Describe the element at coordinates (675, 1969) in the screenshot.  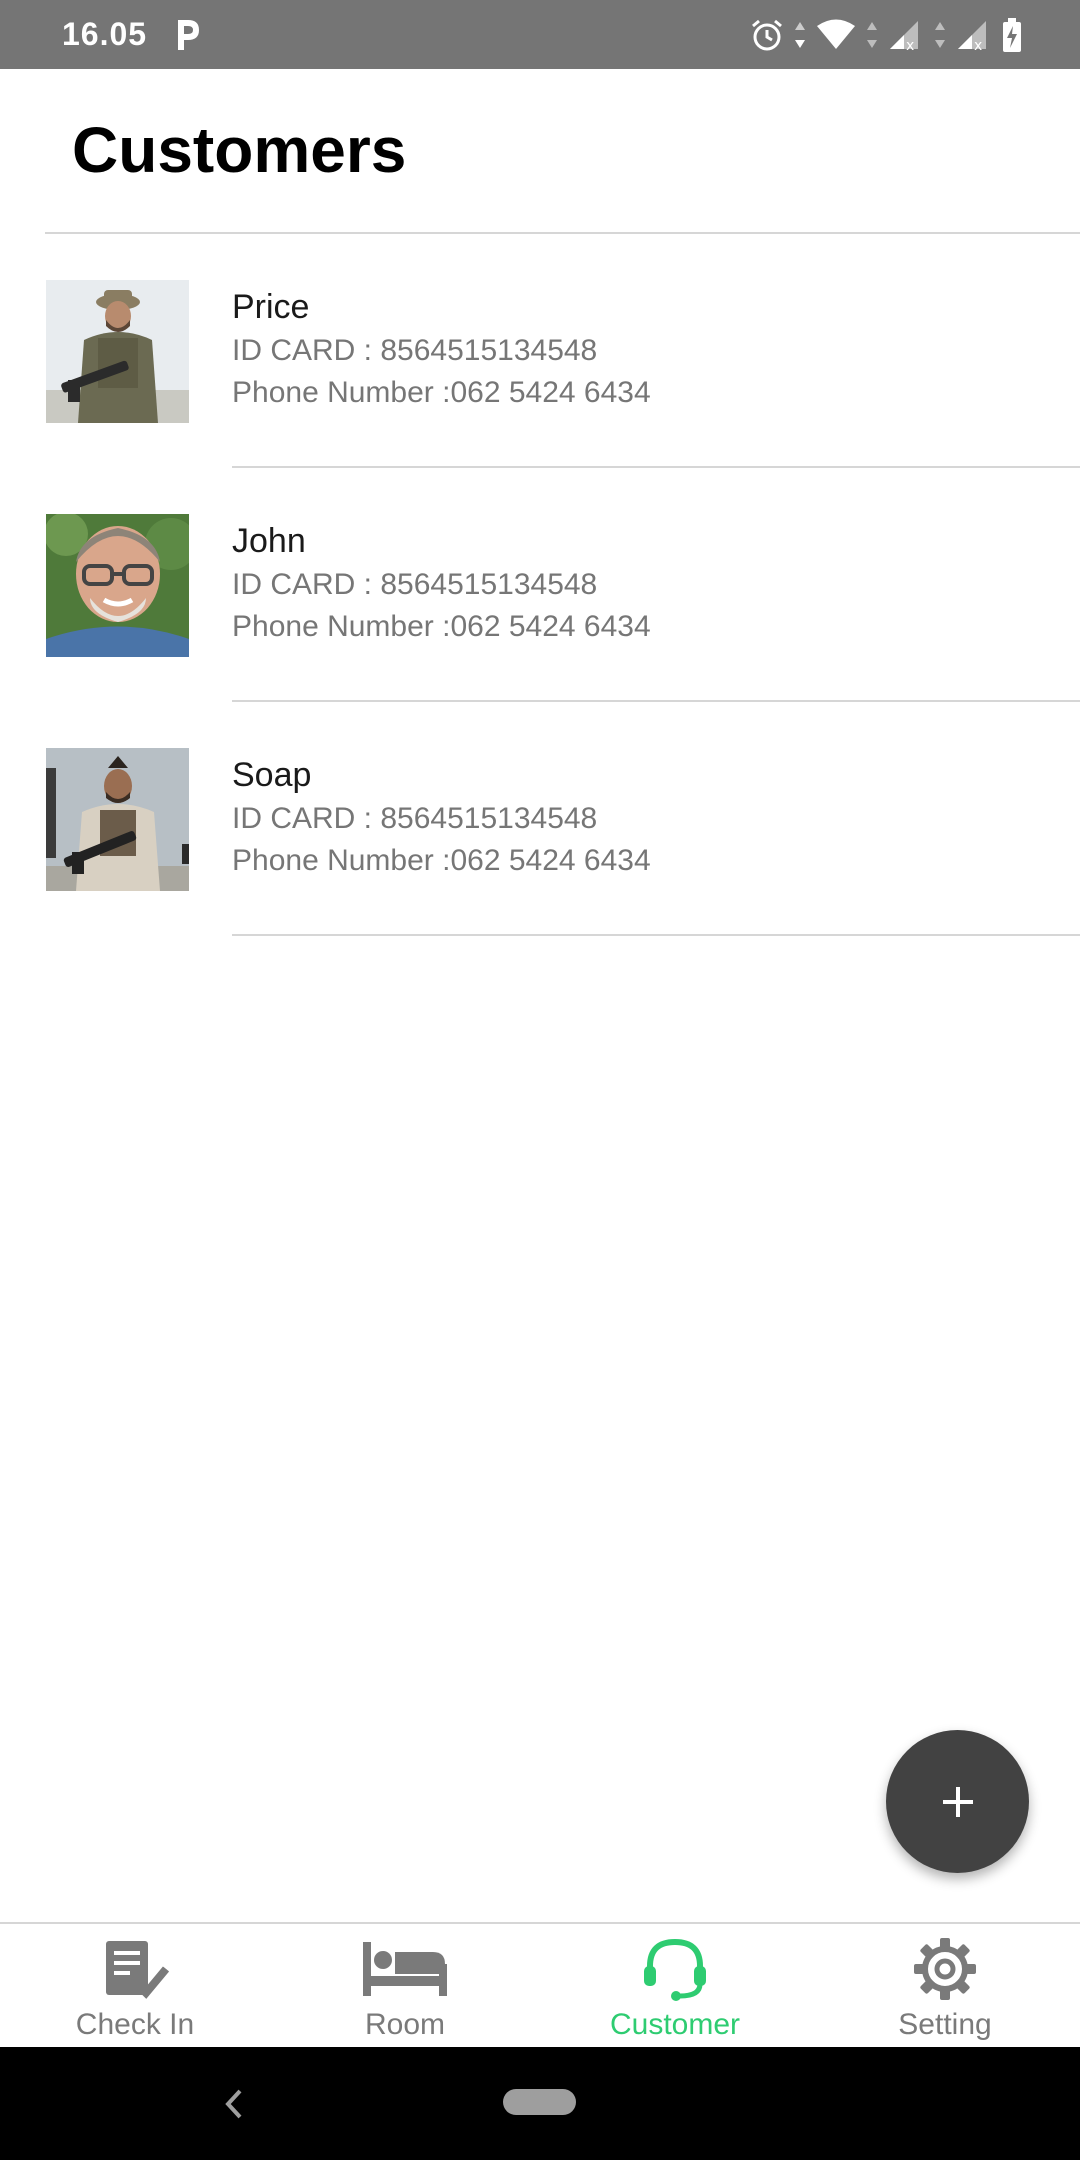
I see `headset-icon` at that location.